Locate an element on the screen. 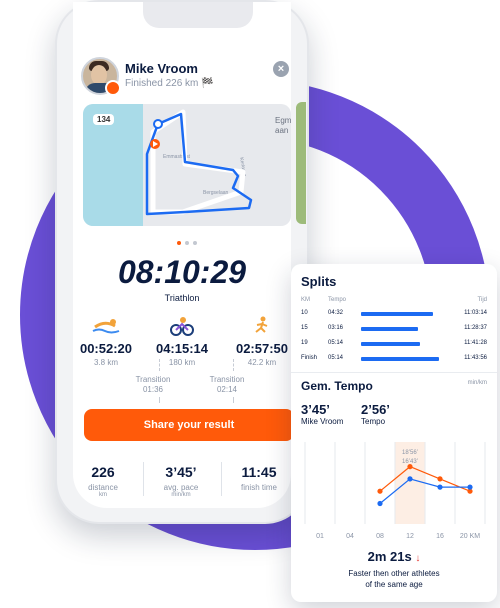 Image resolution: width=500 pixels, height=608 pixels. user-name: Mike Vroom is located at coordinates (161, 68).